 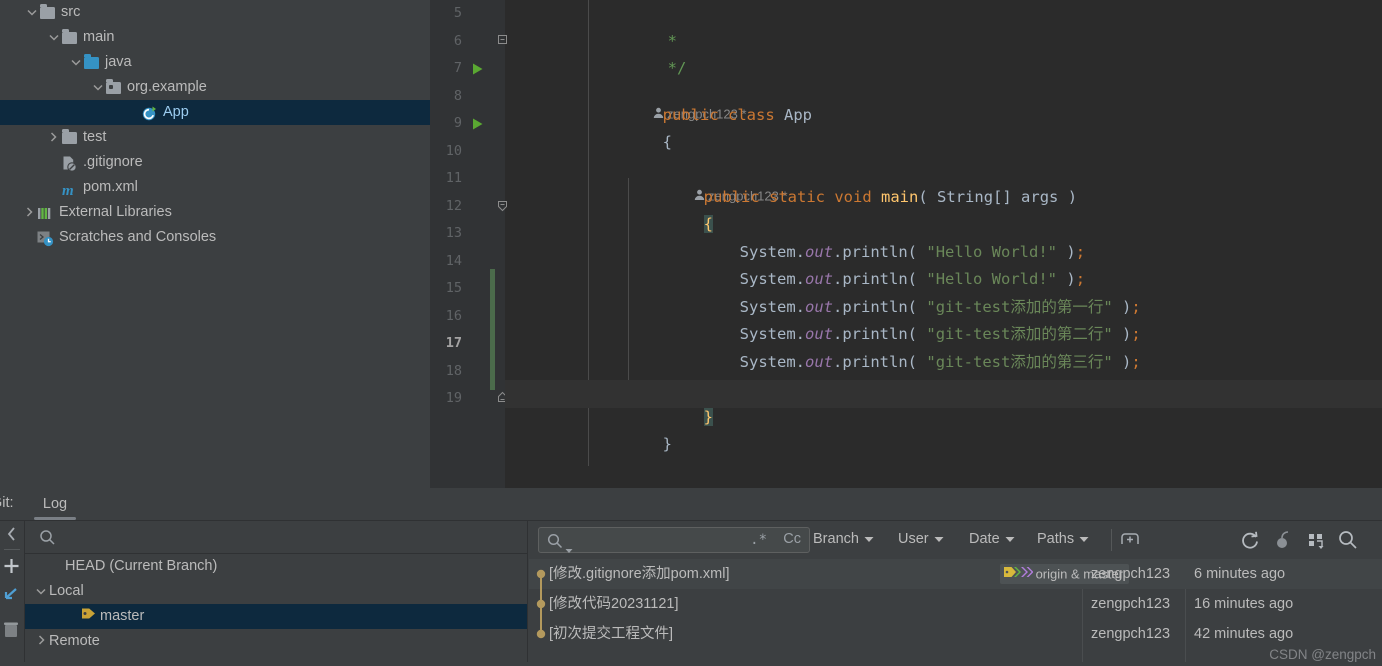 What do you see at coordinates (992, 539) in the screenshot?
I see `filter-date-button: Date` at bounding box center [992, 539].